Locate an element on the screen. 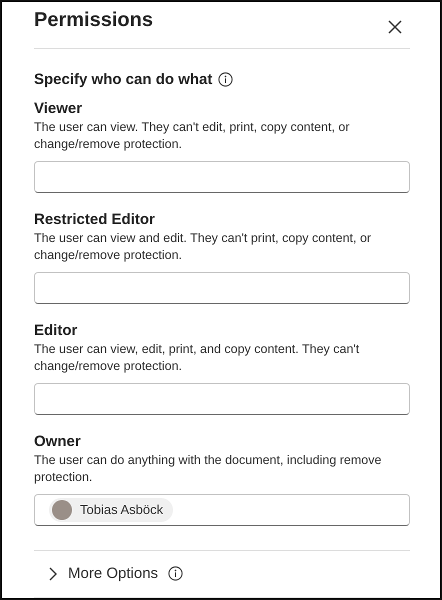 This screenshot has height=600, width=442. role-name: Editor is located at coordinates (56, 330).